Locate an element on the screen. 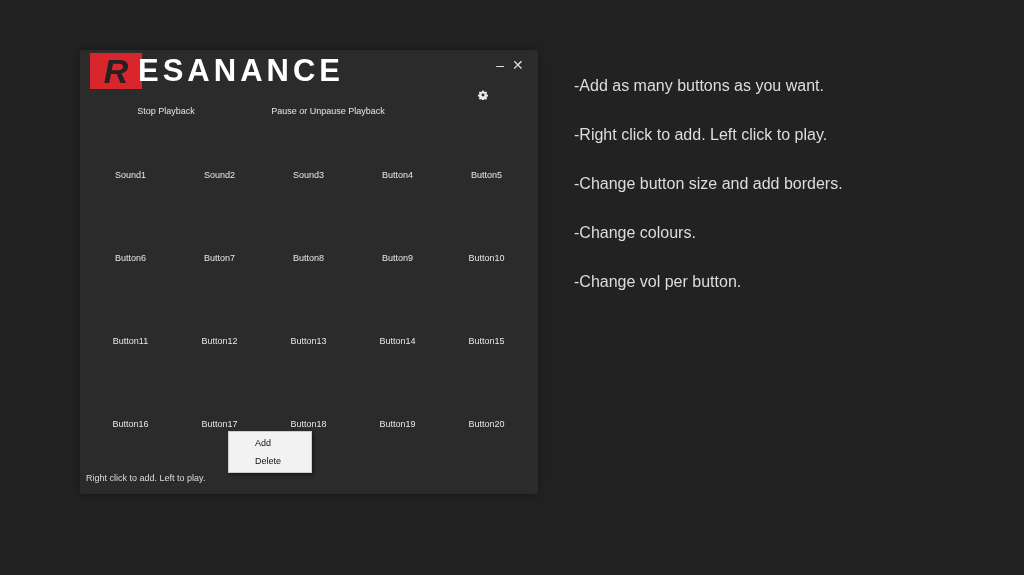 The height and width of the screenshot is (575, 1024). sound-button: Button16 is located at coordinates (130, 423).